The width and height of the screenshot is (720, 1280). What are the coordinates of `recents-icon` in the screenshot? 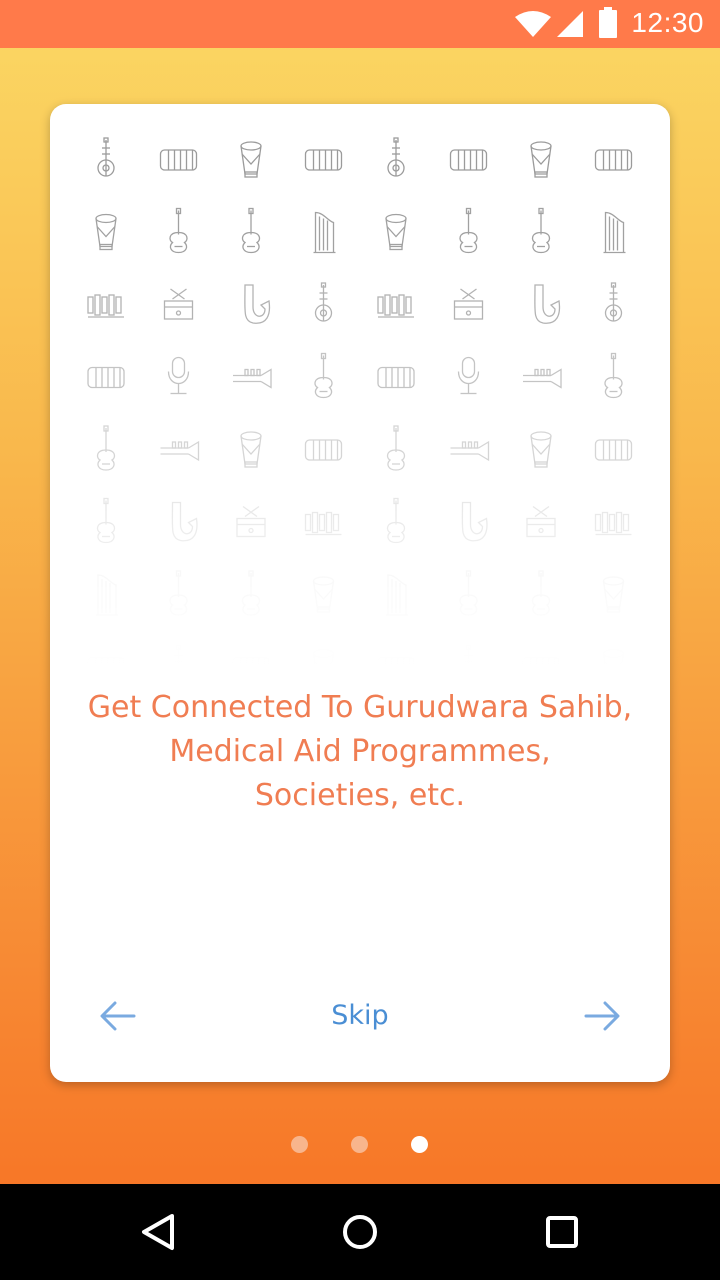 It's located at (562, 1232).